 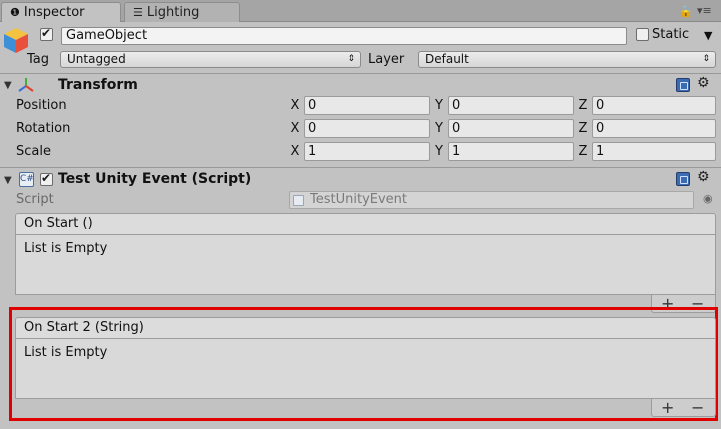 What do you see at coordinates (138, 12) in the screenshot?
I see `lighting-icon: ☰` at bounding box center [138, 12].